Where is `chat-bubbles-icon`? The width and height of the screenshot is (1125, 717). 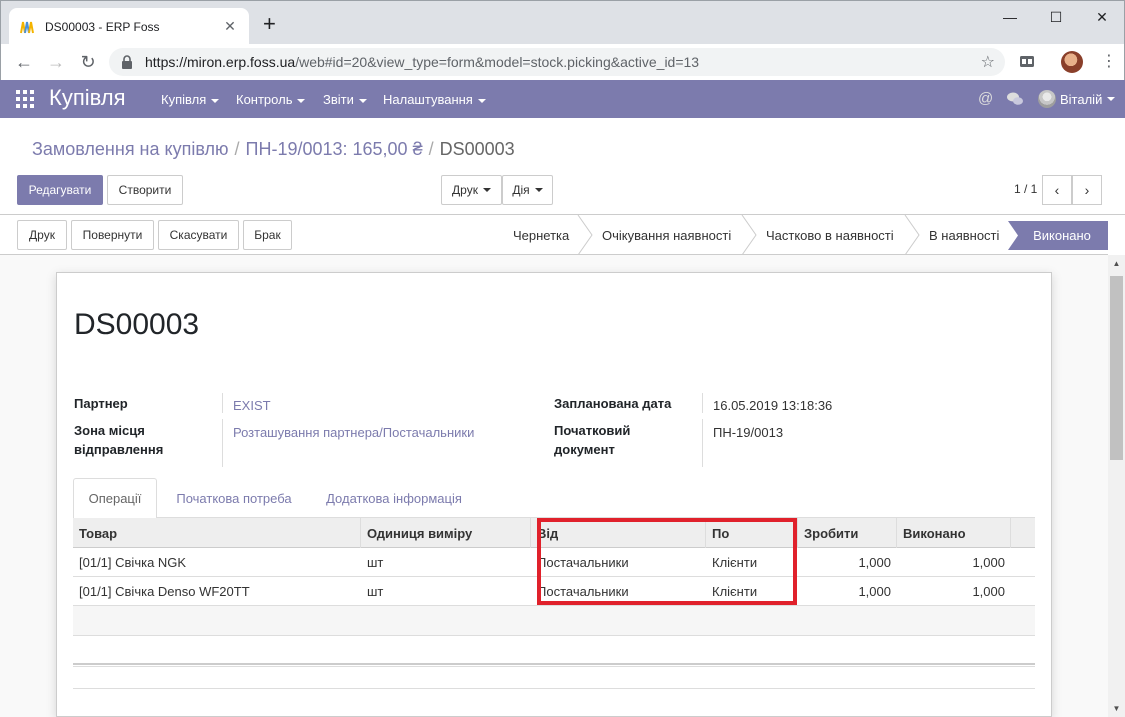 chat-bubbles-icon is located at coordinates (1015, 99).